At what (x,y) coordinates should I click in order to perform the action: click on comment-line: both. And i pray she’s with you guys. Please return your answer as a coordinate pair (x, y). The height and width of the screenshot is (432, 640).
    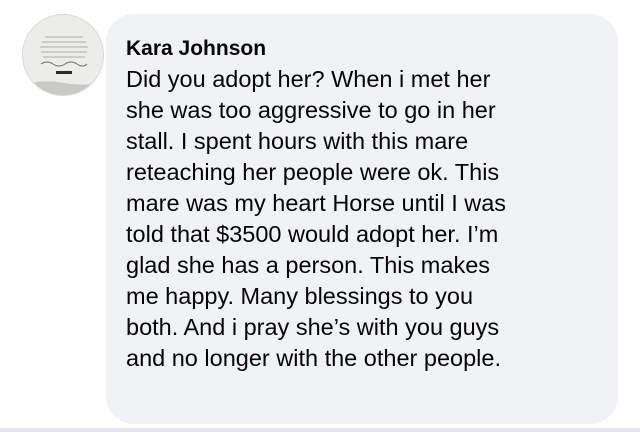
    Looking at the image, I should click on (313, 327).